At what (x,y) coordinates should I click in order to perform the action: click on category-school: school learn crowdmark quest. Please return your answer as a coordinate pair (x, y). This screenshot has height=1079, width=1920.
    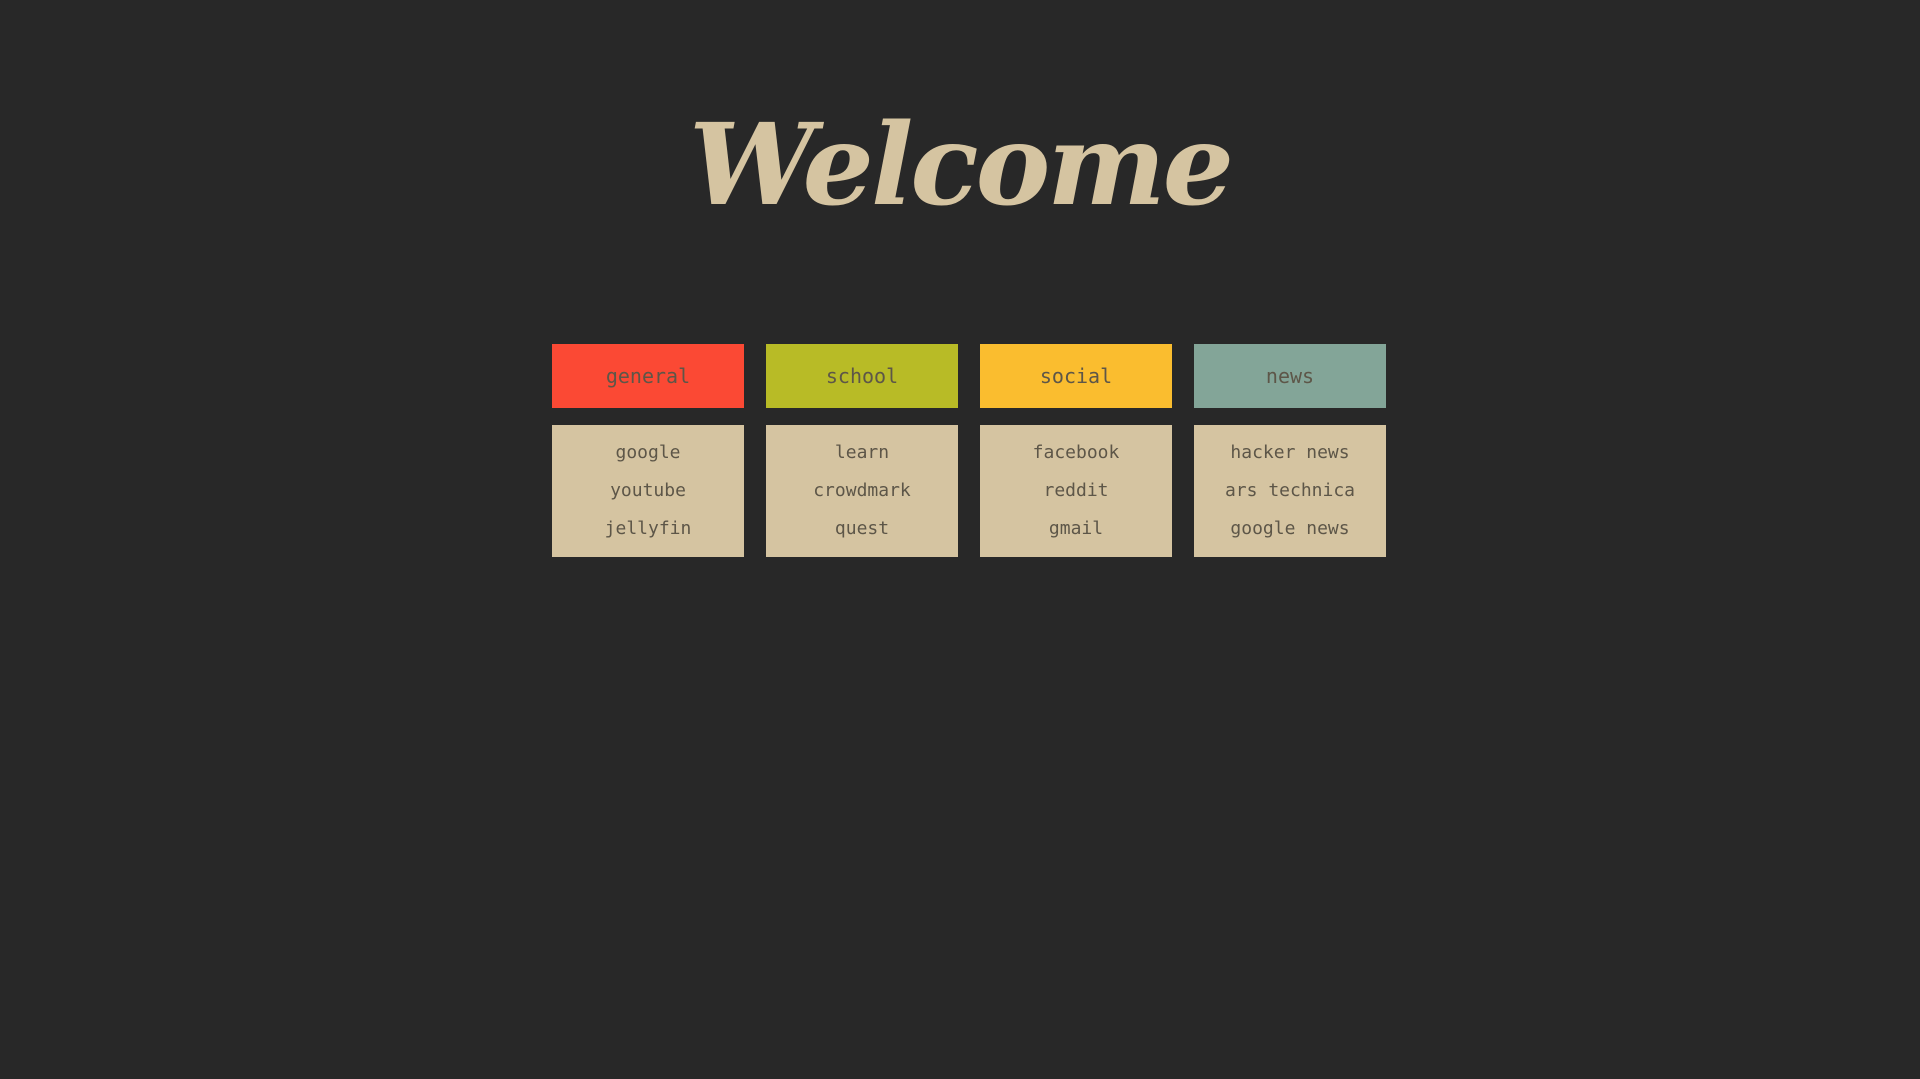
    Looking at the image, I should click on (862, 450).